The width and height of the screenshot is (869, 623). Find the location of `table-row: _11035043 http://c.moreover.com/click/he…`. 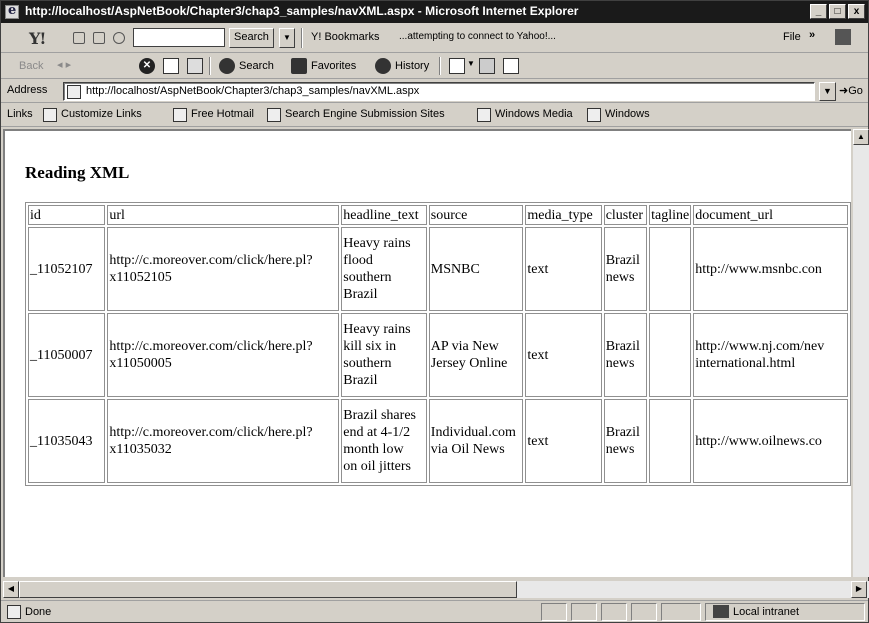

table-row: _11035043 http://c.moreover.com/click/he… is located at coordinates (438, 441).